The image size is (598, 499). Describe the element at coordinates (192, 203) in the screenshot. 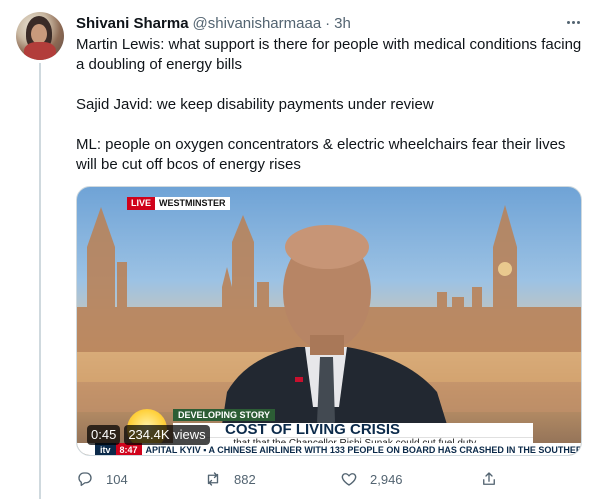

I see `location-label: WESTMINSTER` at that location.